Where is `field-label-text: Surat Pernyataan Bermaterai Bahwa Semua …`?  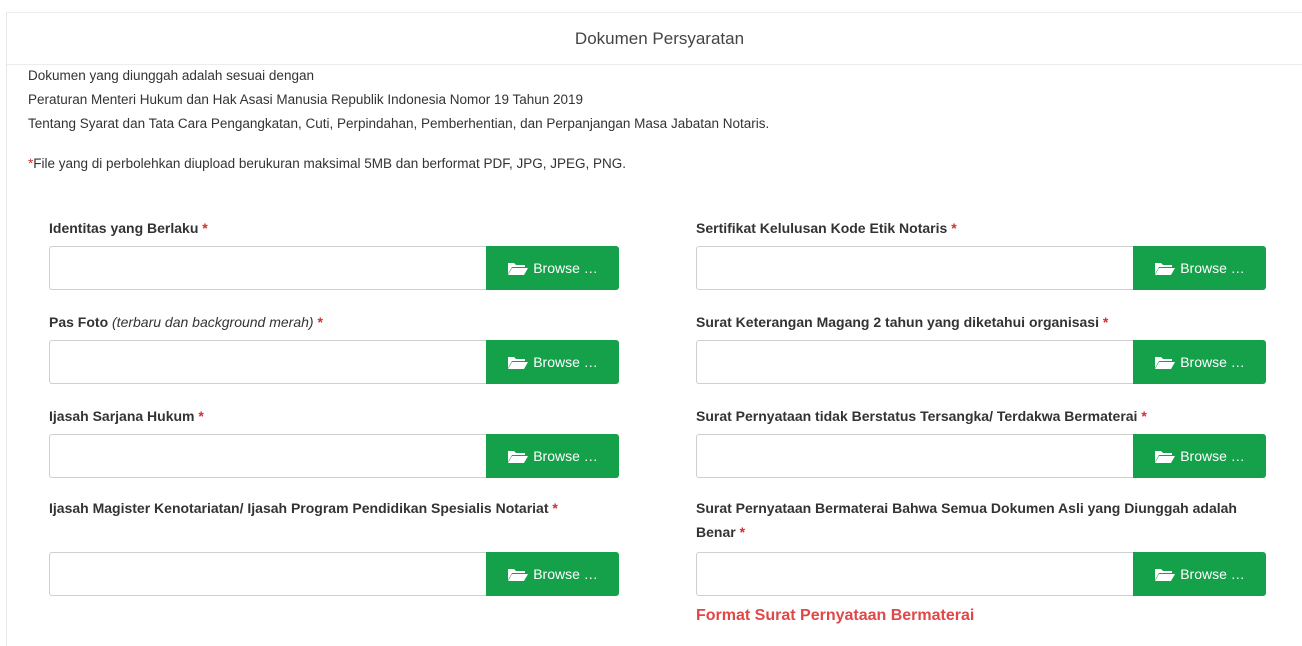 field-label-text: Surat Pernyataan Bermaterai Bahwa Semua … is located at coordinates (966, 520).